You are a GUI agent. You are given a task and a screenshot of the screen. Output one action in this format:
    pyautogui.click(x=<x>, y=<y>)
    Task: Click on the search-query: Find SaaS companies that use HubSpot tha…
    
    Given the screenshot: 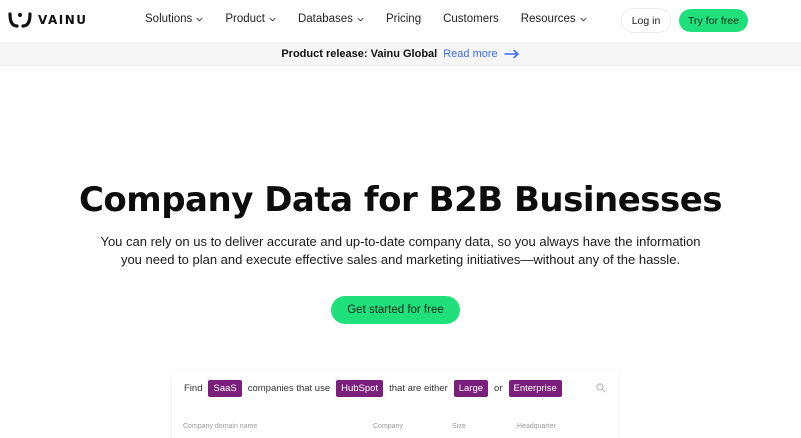 What is the action you would take?
    pyautogui.click(x=373, y=388)
    